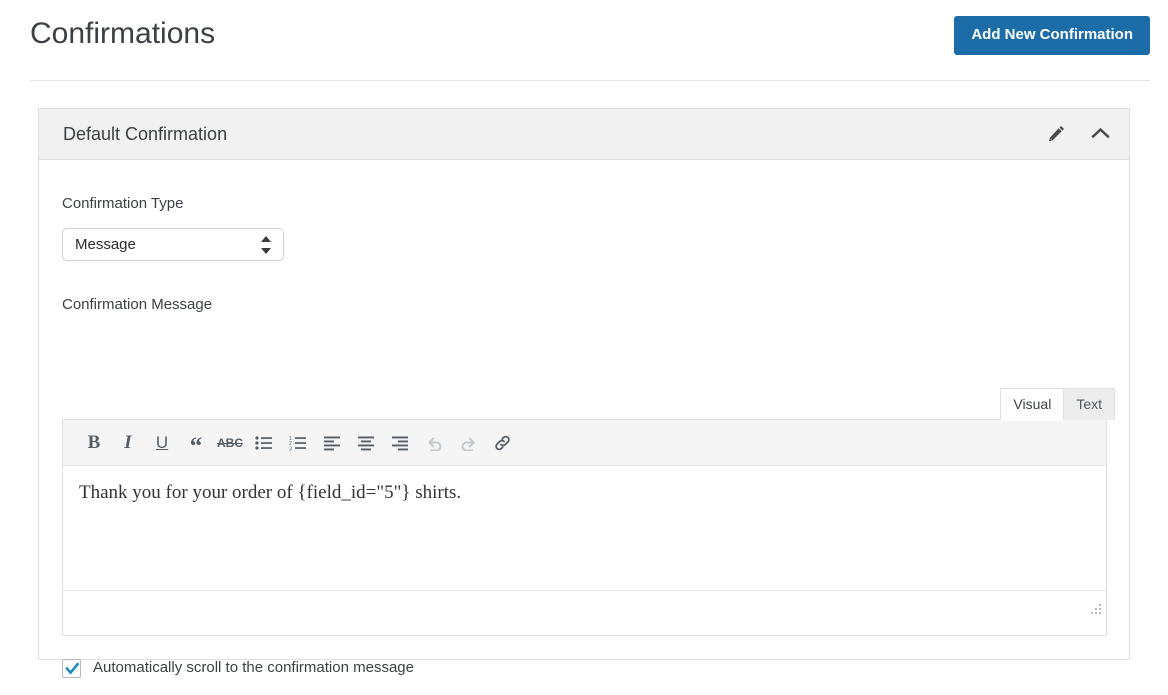 The height and width of the screenshot is (695, 1168). Describe the element at coordinates (266, 245) in the screenshot. I see `stepper-arrows-icon` at that location.